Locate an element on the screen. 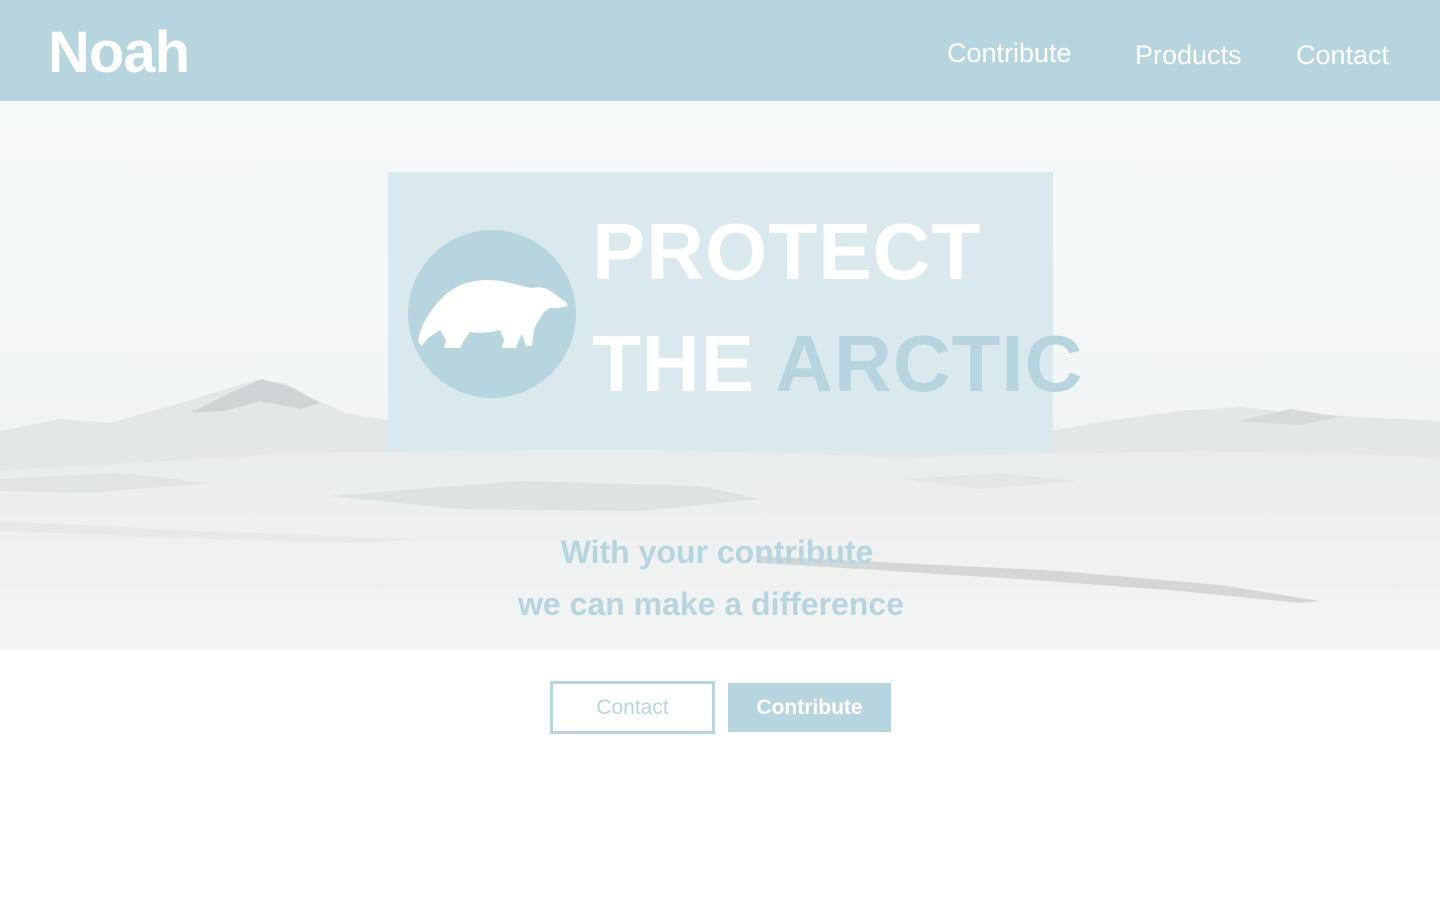  headline-protect: PROTECT is located at coordinates (787, 251).